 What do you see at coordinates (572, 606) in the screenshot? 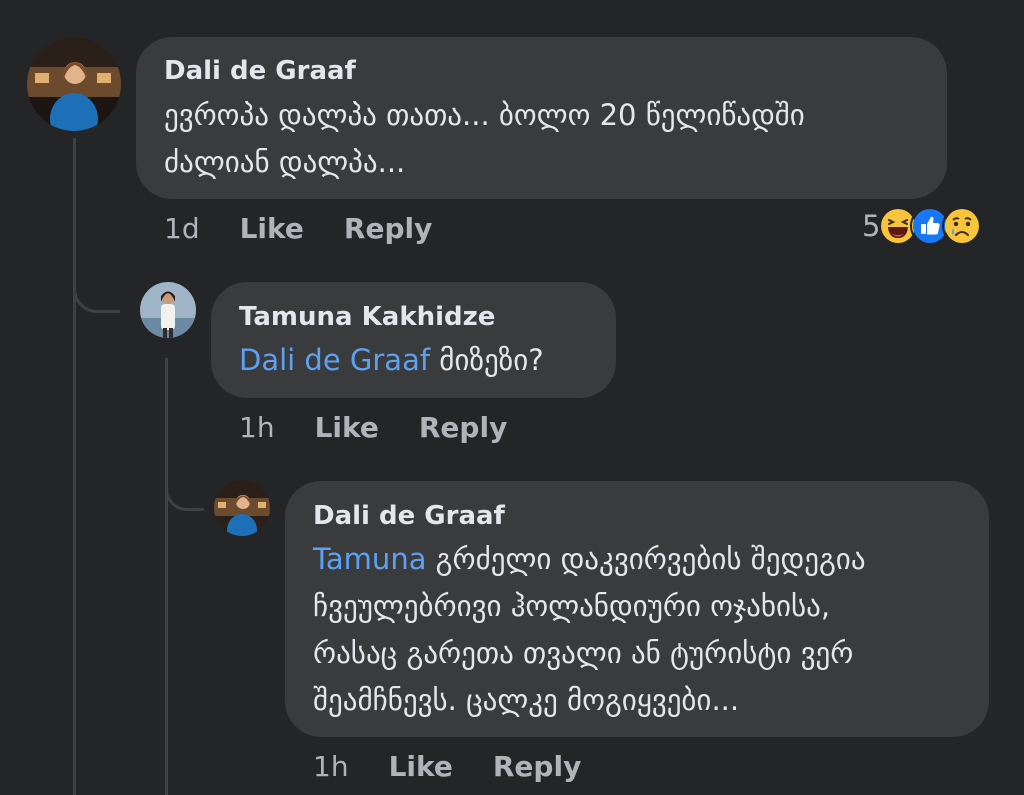
I see `comment-text-line: ჩვეულებრივი ჰოლანდიური ოჯახისა,` at bounding box center [572, 606].